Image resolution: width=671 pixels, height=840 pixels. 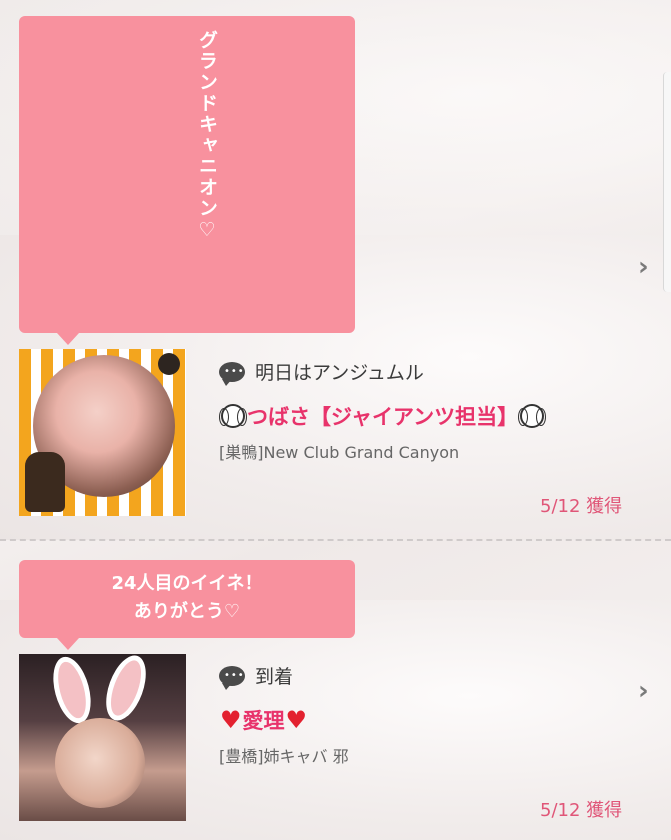 I want to click on message-text: 明日はアンジュムル, so click(x=339, y=373).